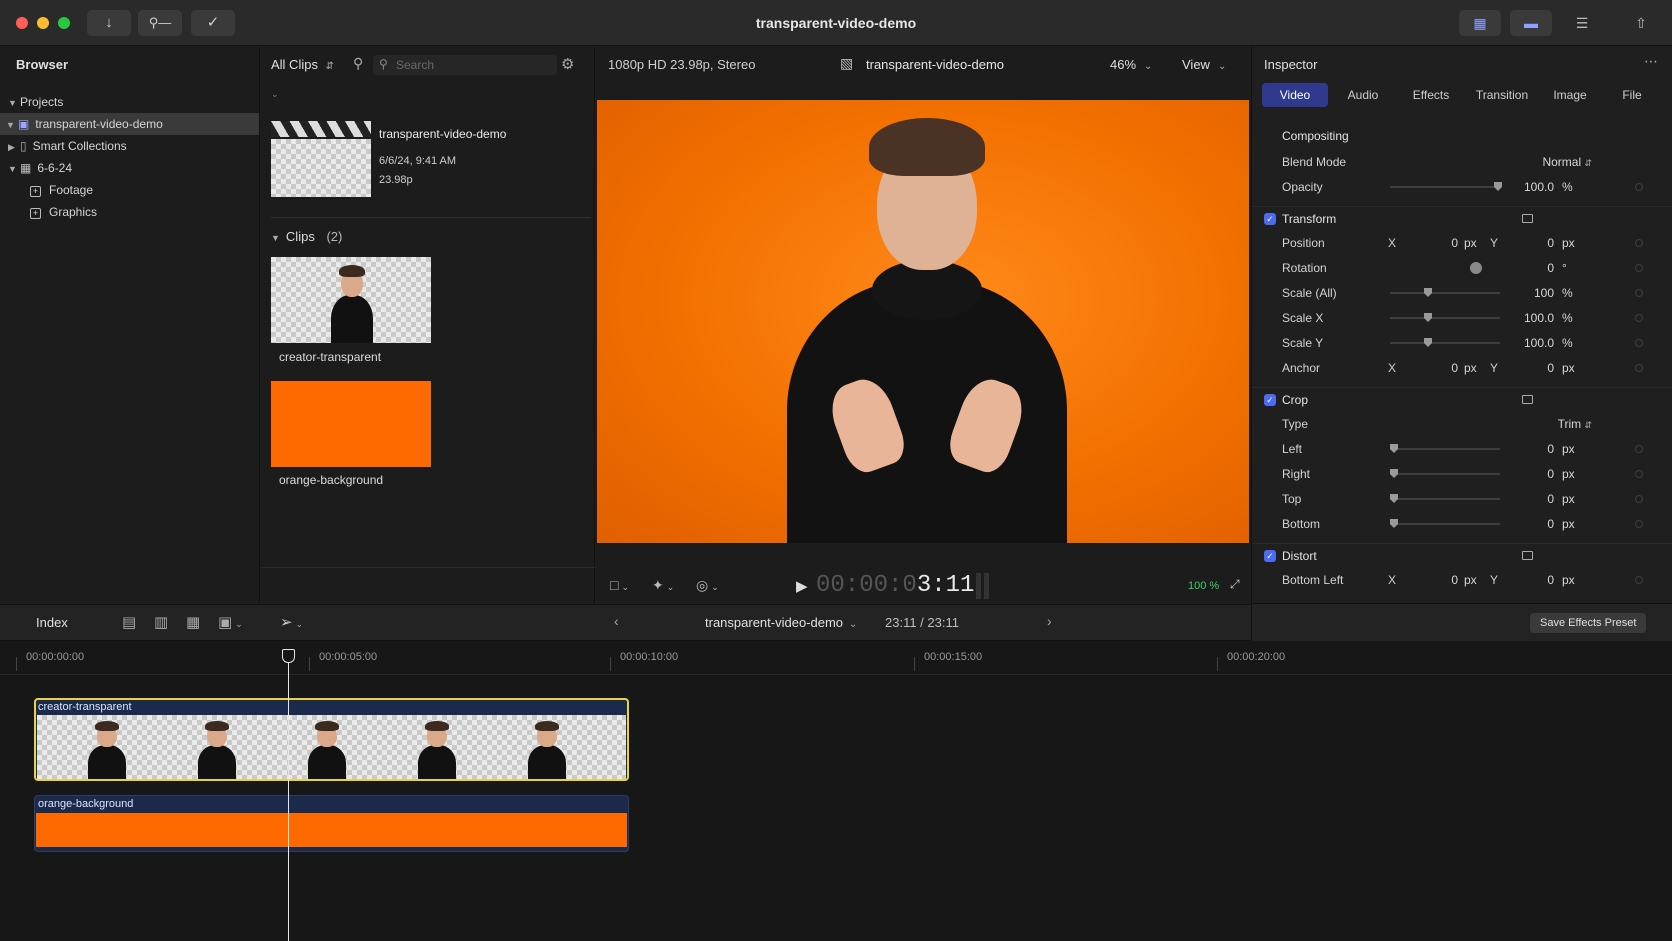 This screenshot has width=1672, height=941. I want to click on crop-left-slider, so click(1445, 448).